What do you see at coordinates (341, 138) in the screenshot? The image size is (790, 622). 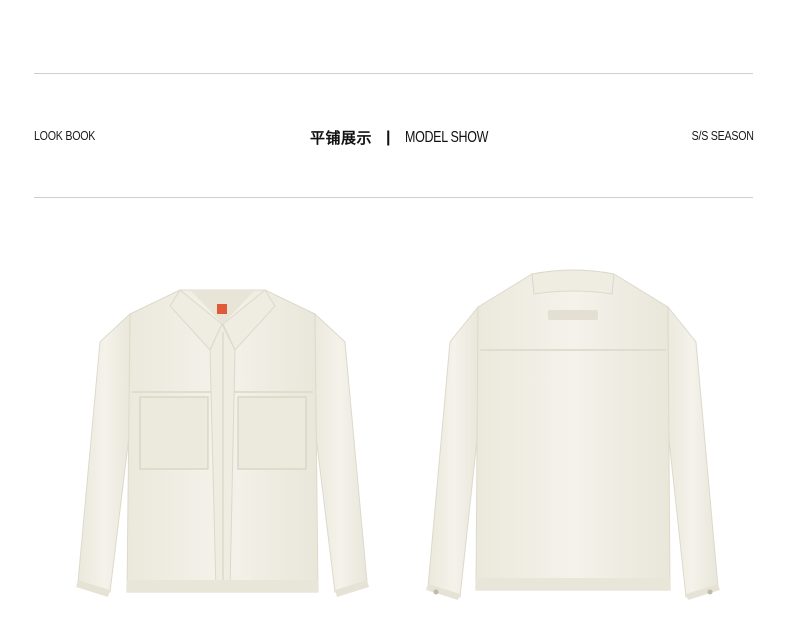 I see `section-title-cn: 平铺展示` at bounding box center [341, 138].